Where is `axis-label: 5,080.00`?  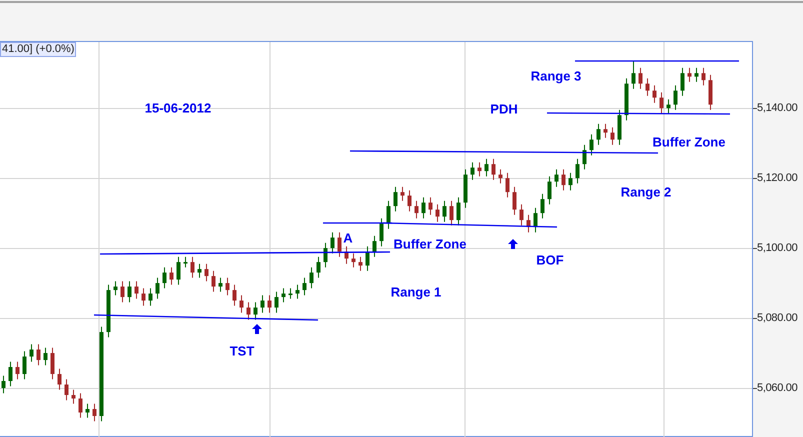
axis-label: 5,080.00 is located at coordinates (777, 318).